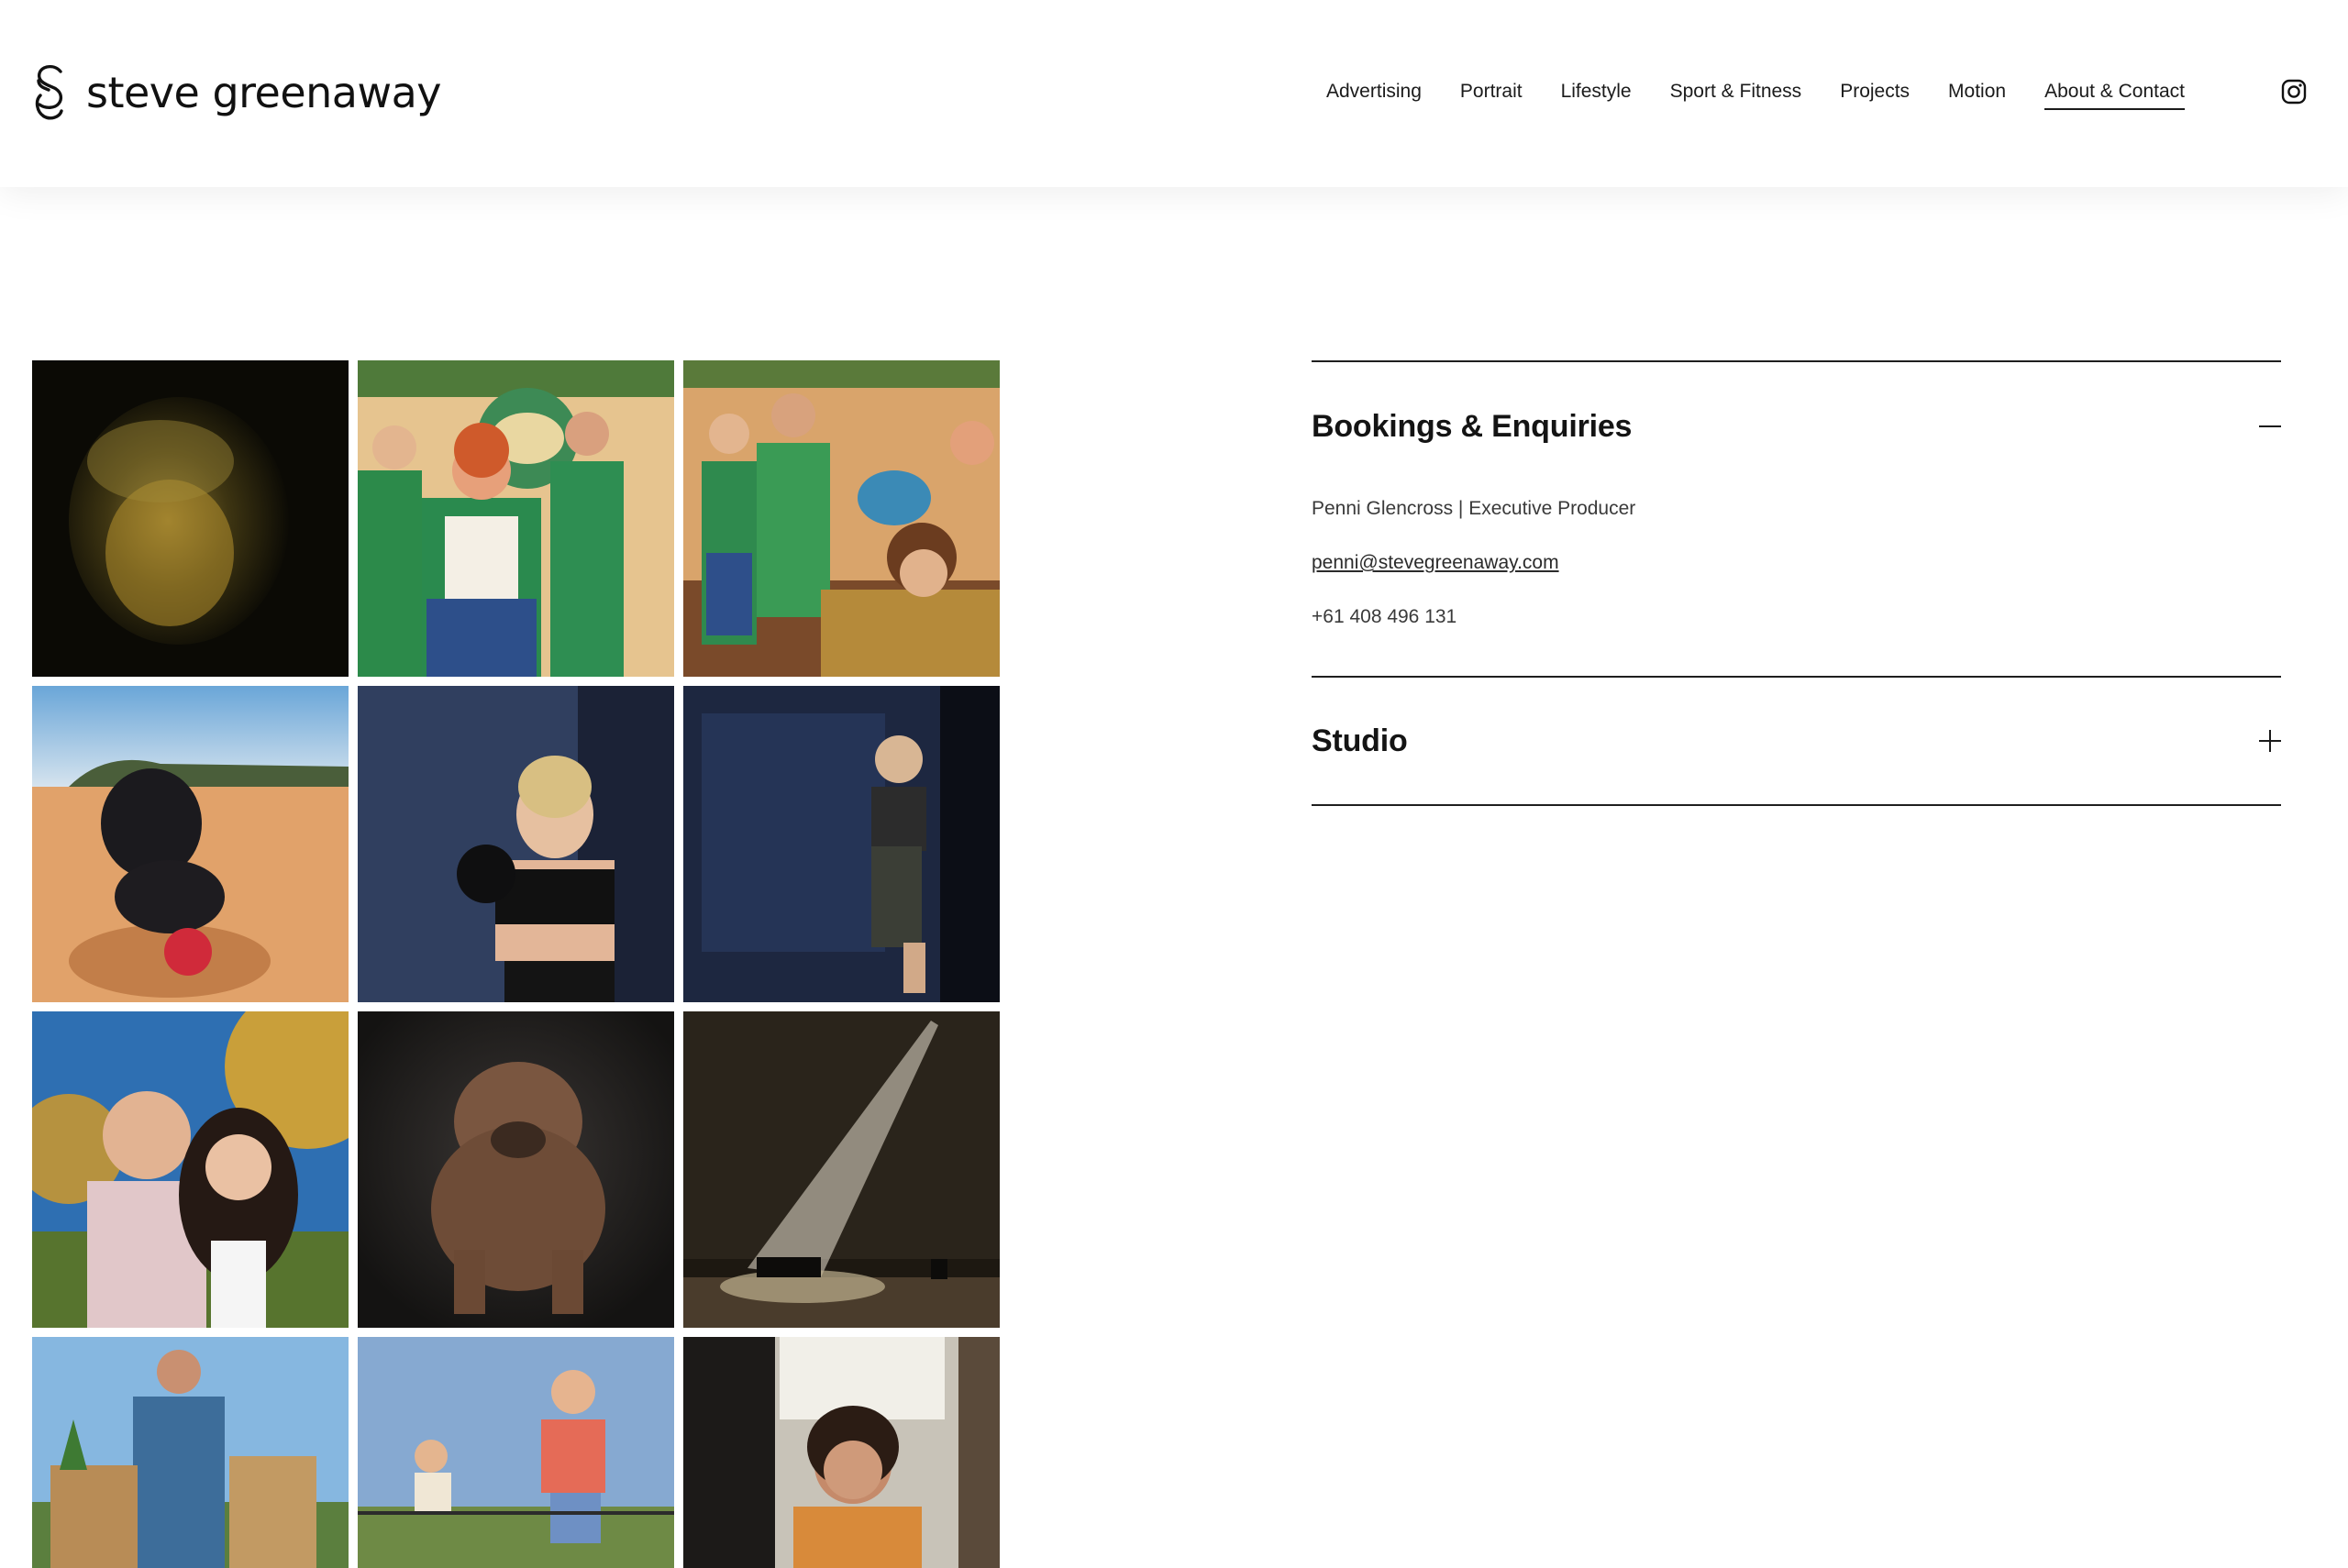 The width and height of the screenshot is (2348, 1568). What do you see at coordinates (264, 93) in the screenshot?
I see `brand-name: steve greenaway` at bounding box center [264, 93].